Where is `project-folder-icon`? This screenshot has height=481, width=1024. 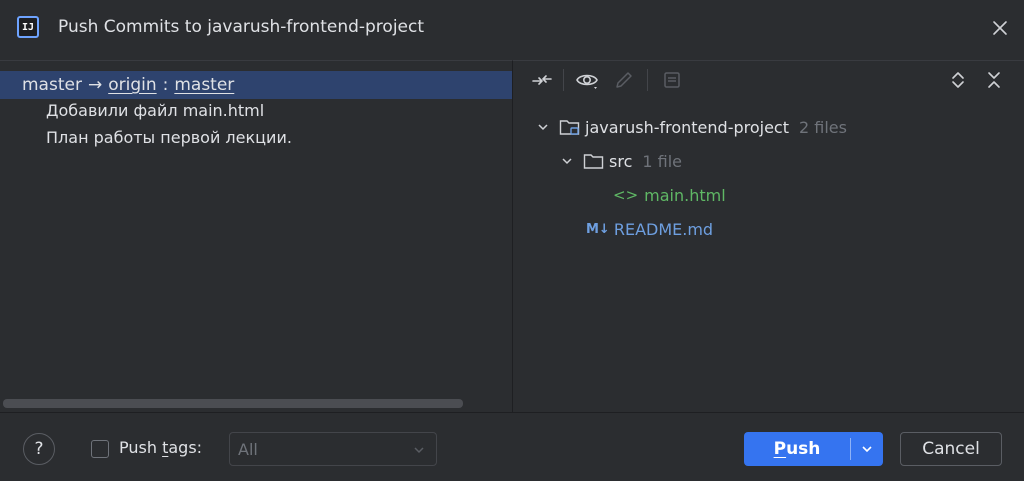
project-folder-icon is located at coordinates (570, 127).